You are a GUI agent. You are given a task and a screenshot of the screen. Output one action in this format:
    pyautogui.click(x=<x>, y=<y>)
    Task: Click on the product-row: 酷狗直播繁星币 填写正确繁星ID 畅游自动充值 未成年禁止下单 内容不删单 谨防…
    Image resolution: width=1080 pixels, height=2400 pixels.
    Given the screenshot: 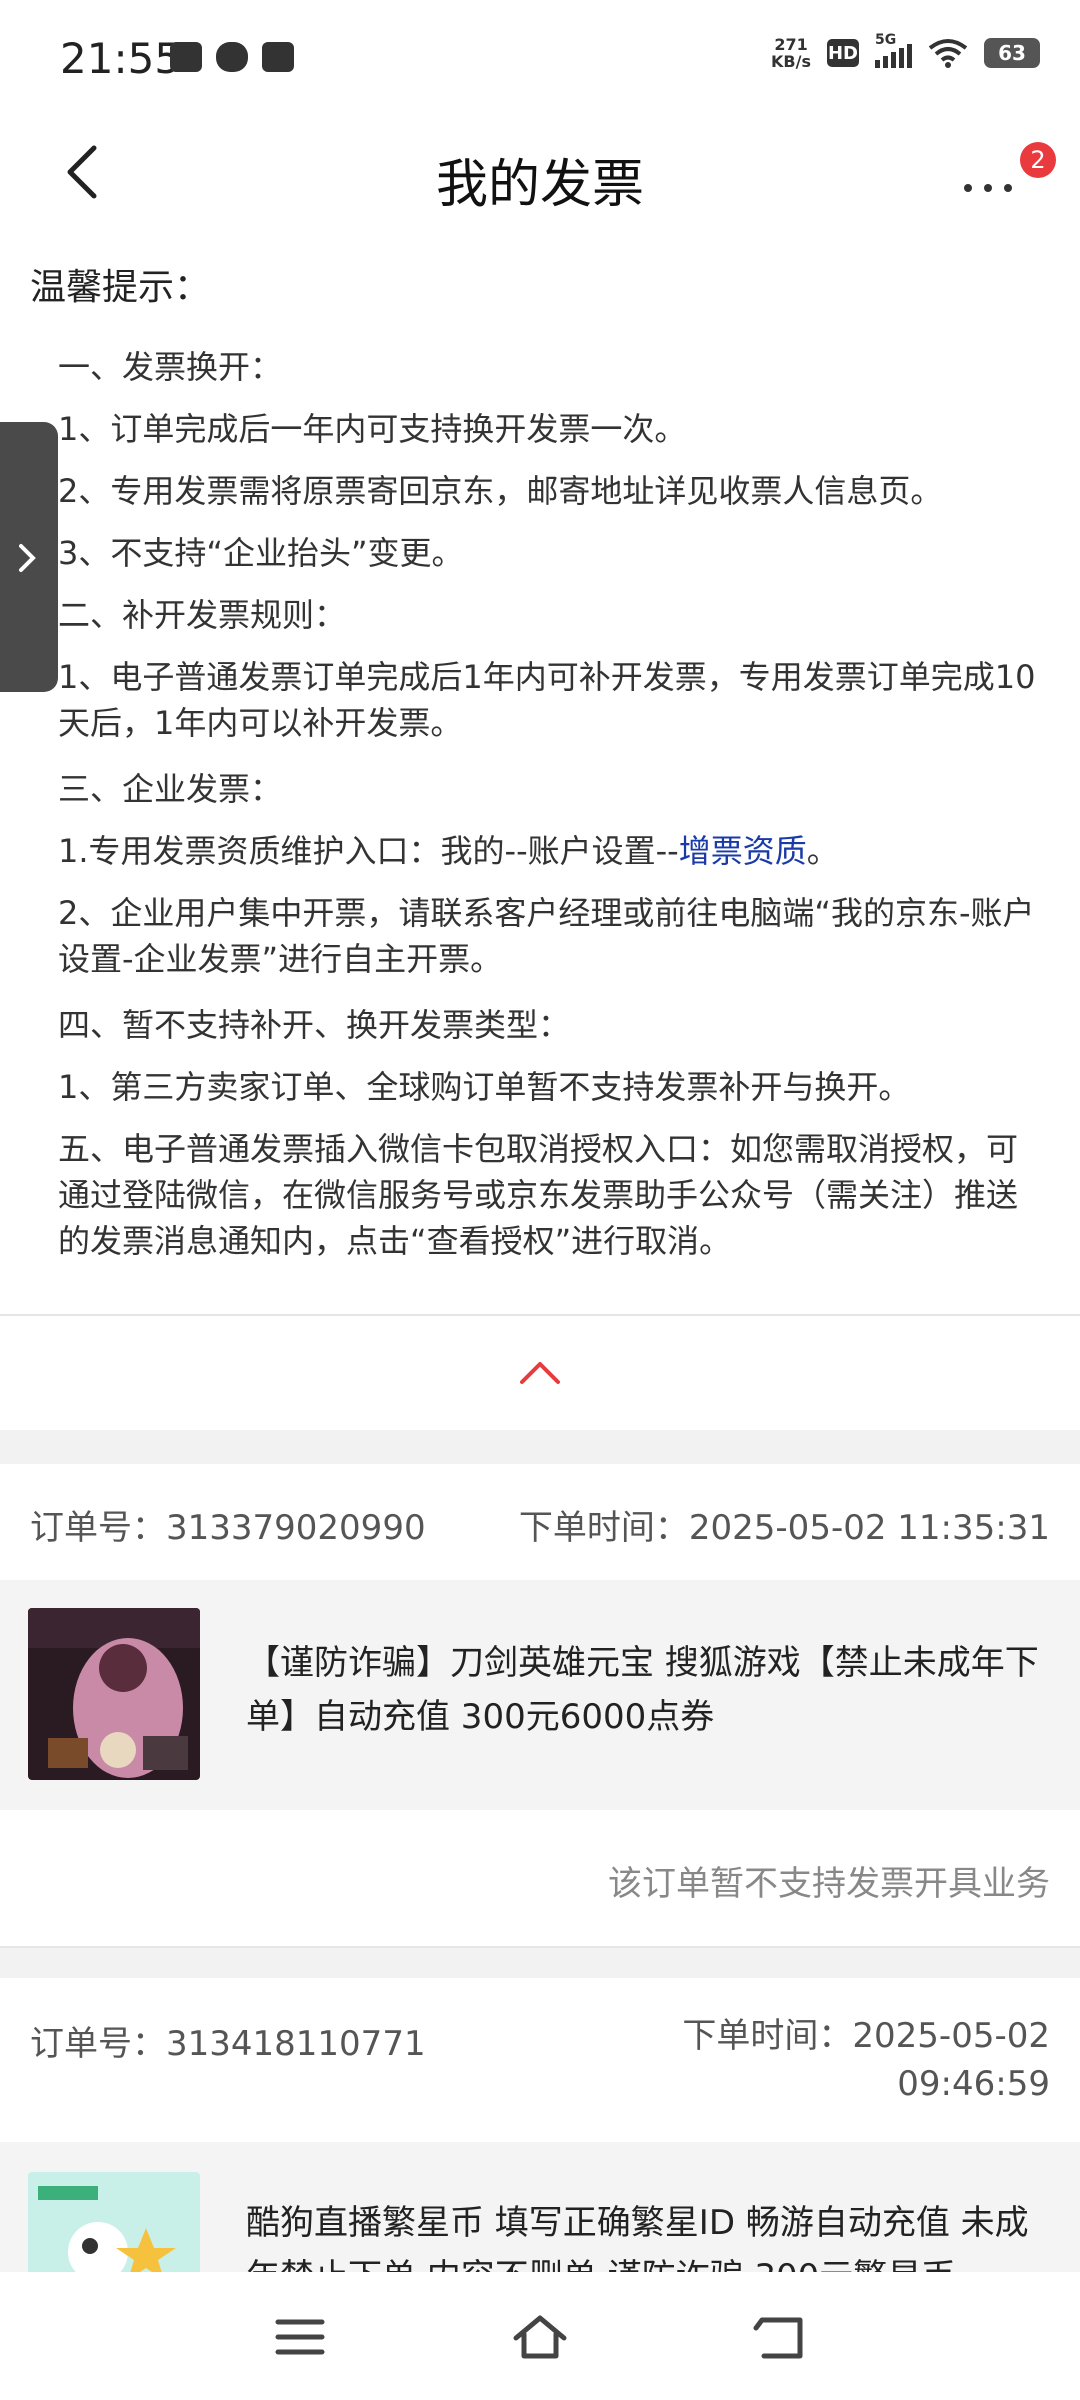 What is the action you would take?
    pyautogui.click(x=540, y=2207)
    